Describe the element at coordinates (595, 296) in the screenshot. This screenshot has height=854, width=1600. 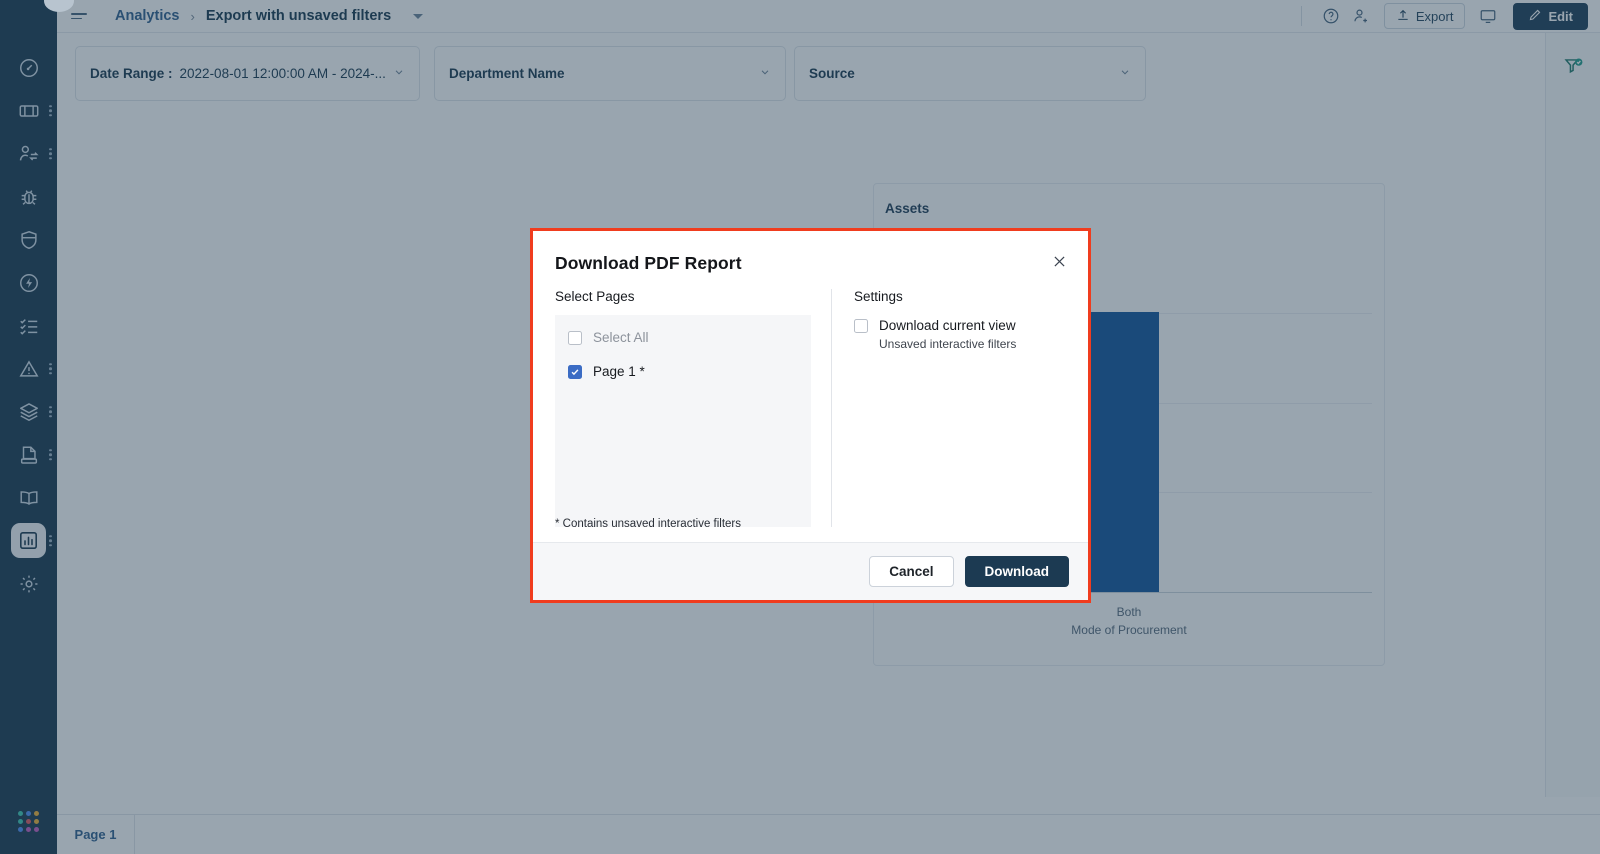
I see `select-pages-label: Select Pages` at that location.